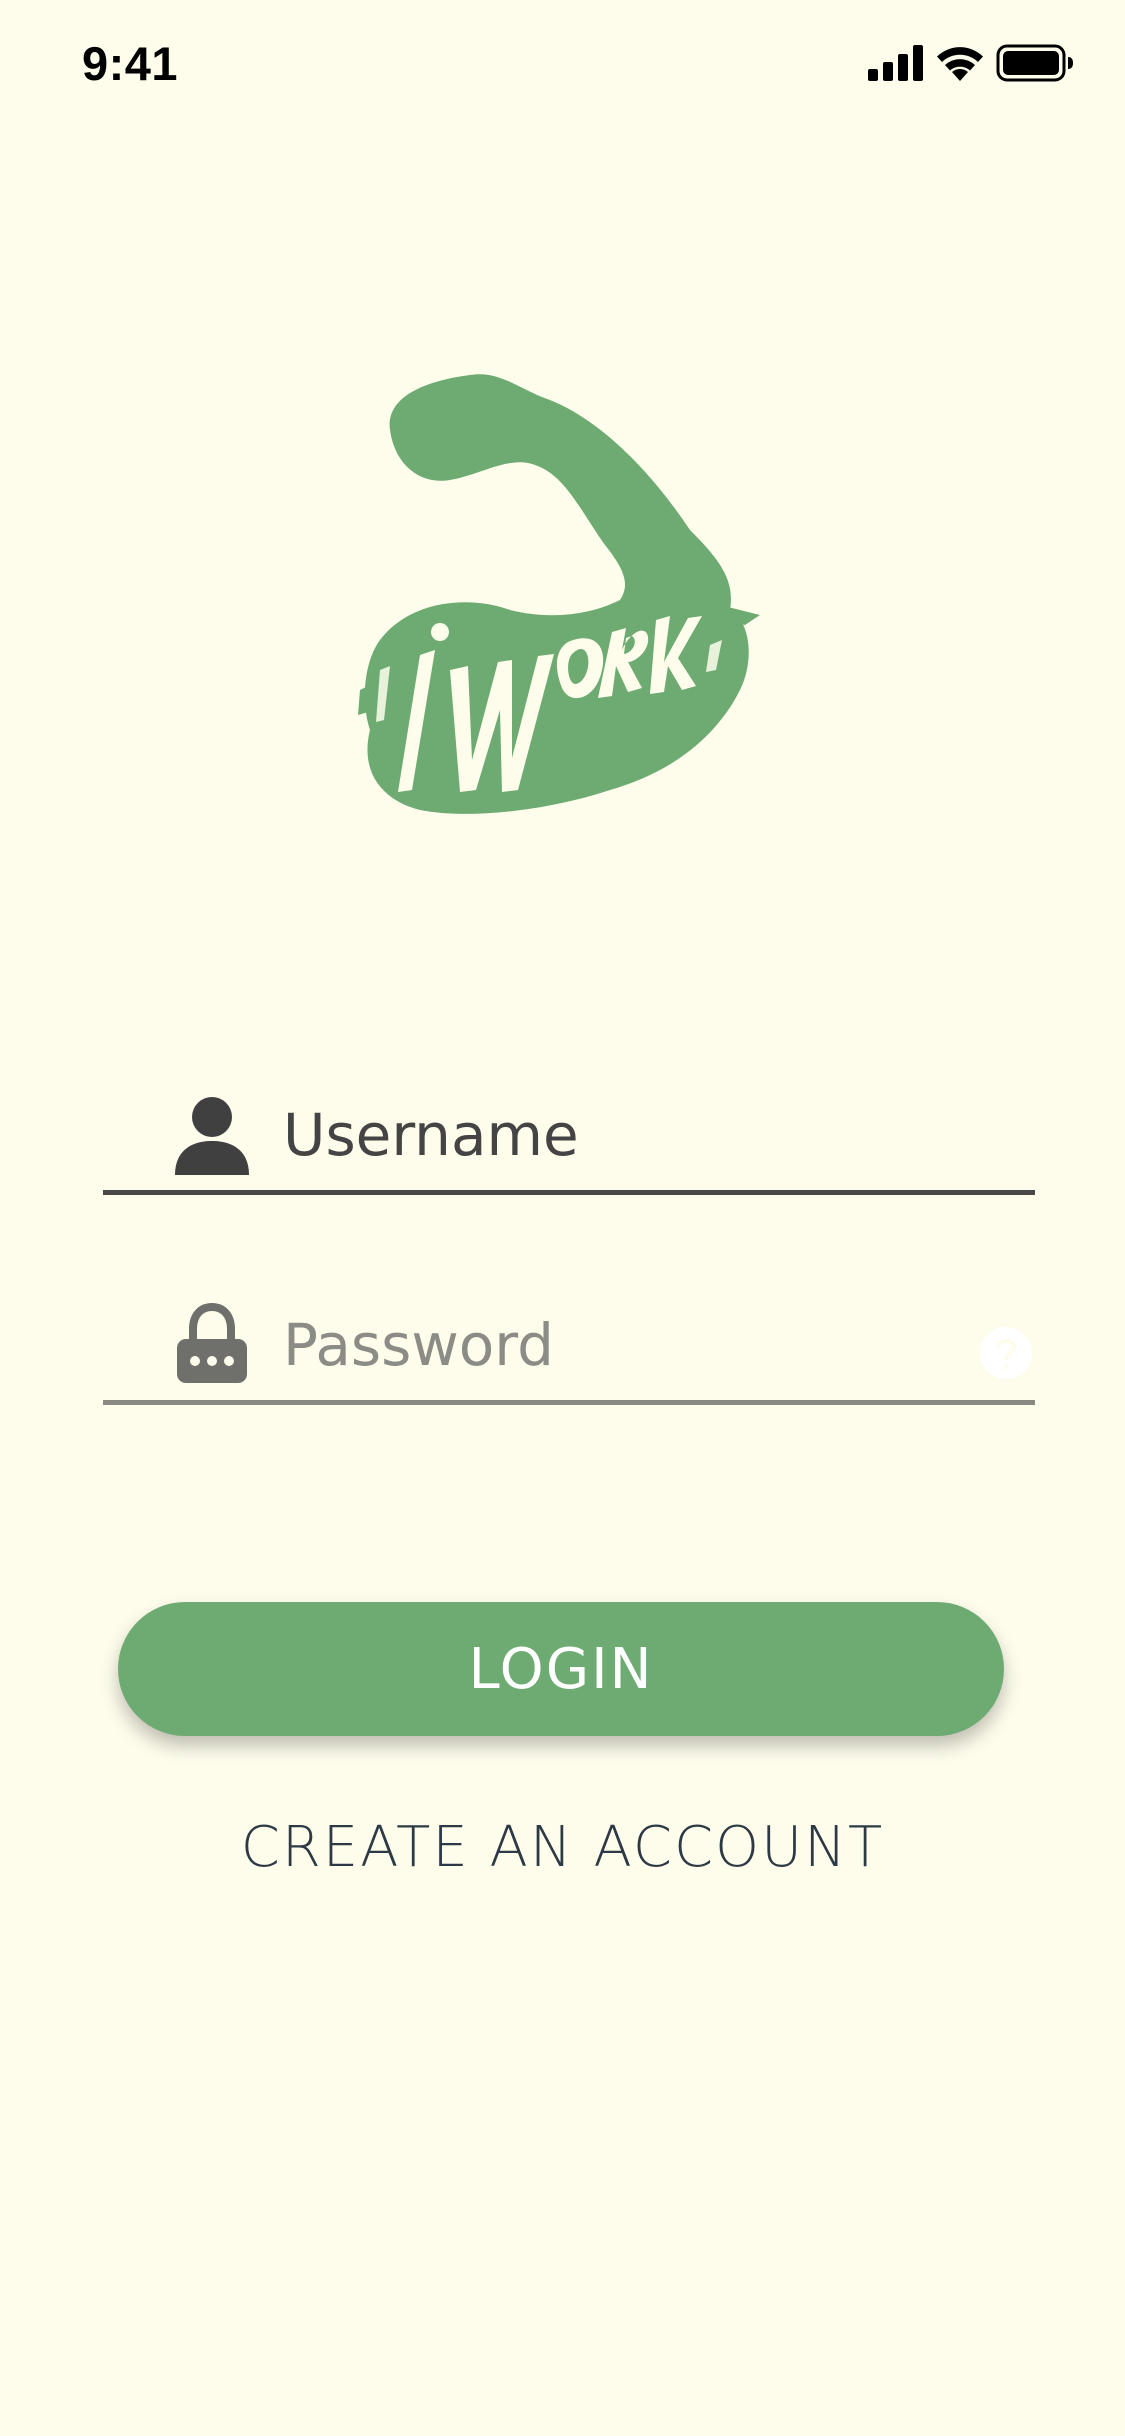 The width and height of the screenshot is (1125, 2436). I want to click on username-underline, so click(569, 1192).